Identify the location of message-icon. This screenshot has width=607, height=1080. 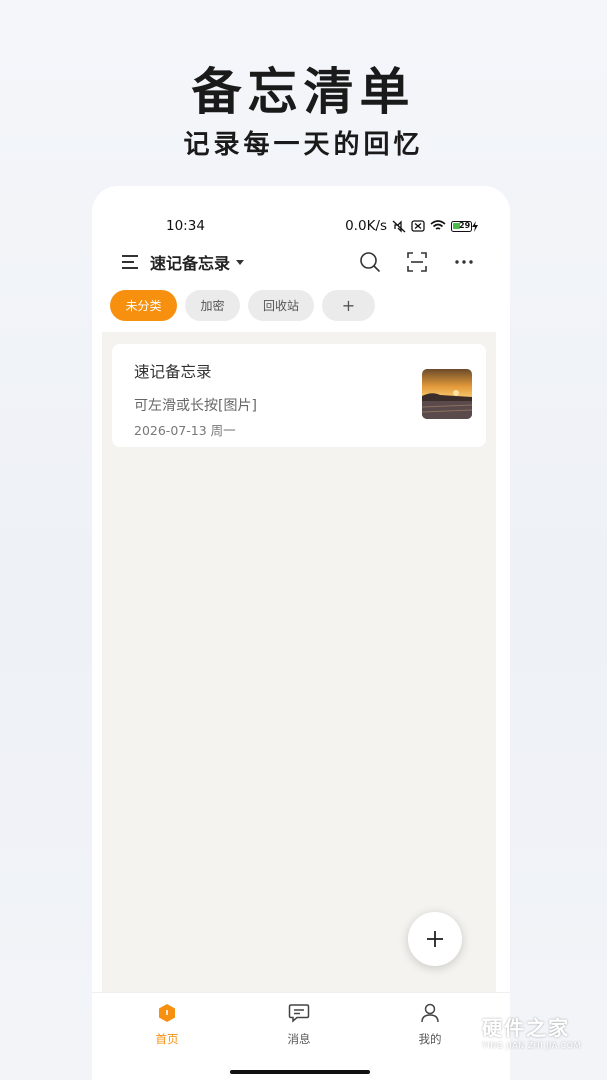
(299, 1013).